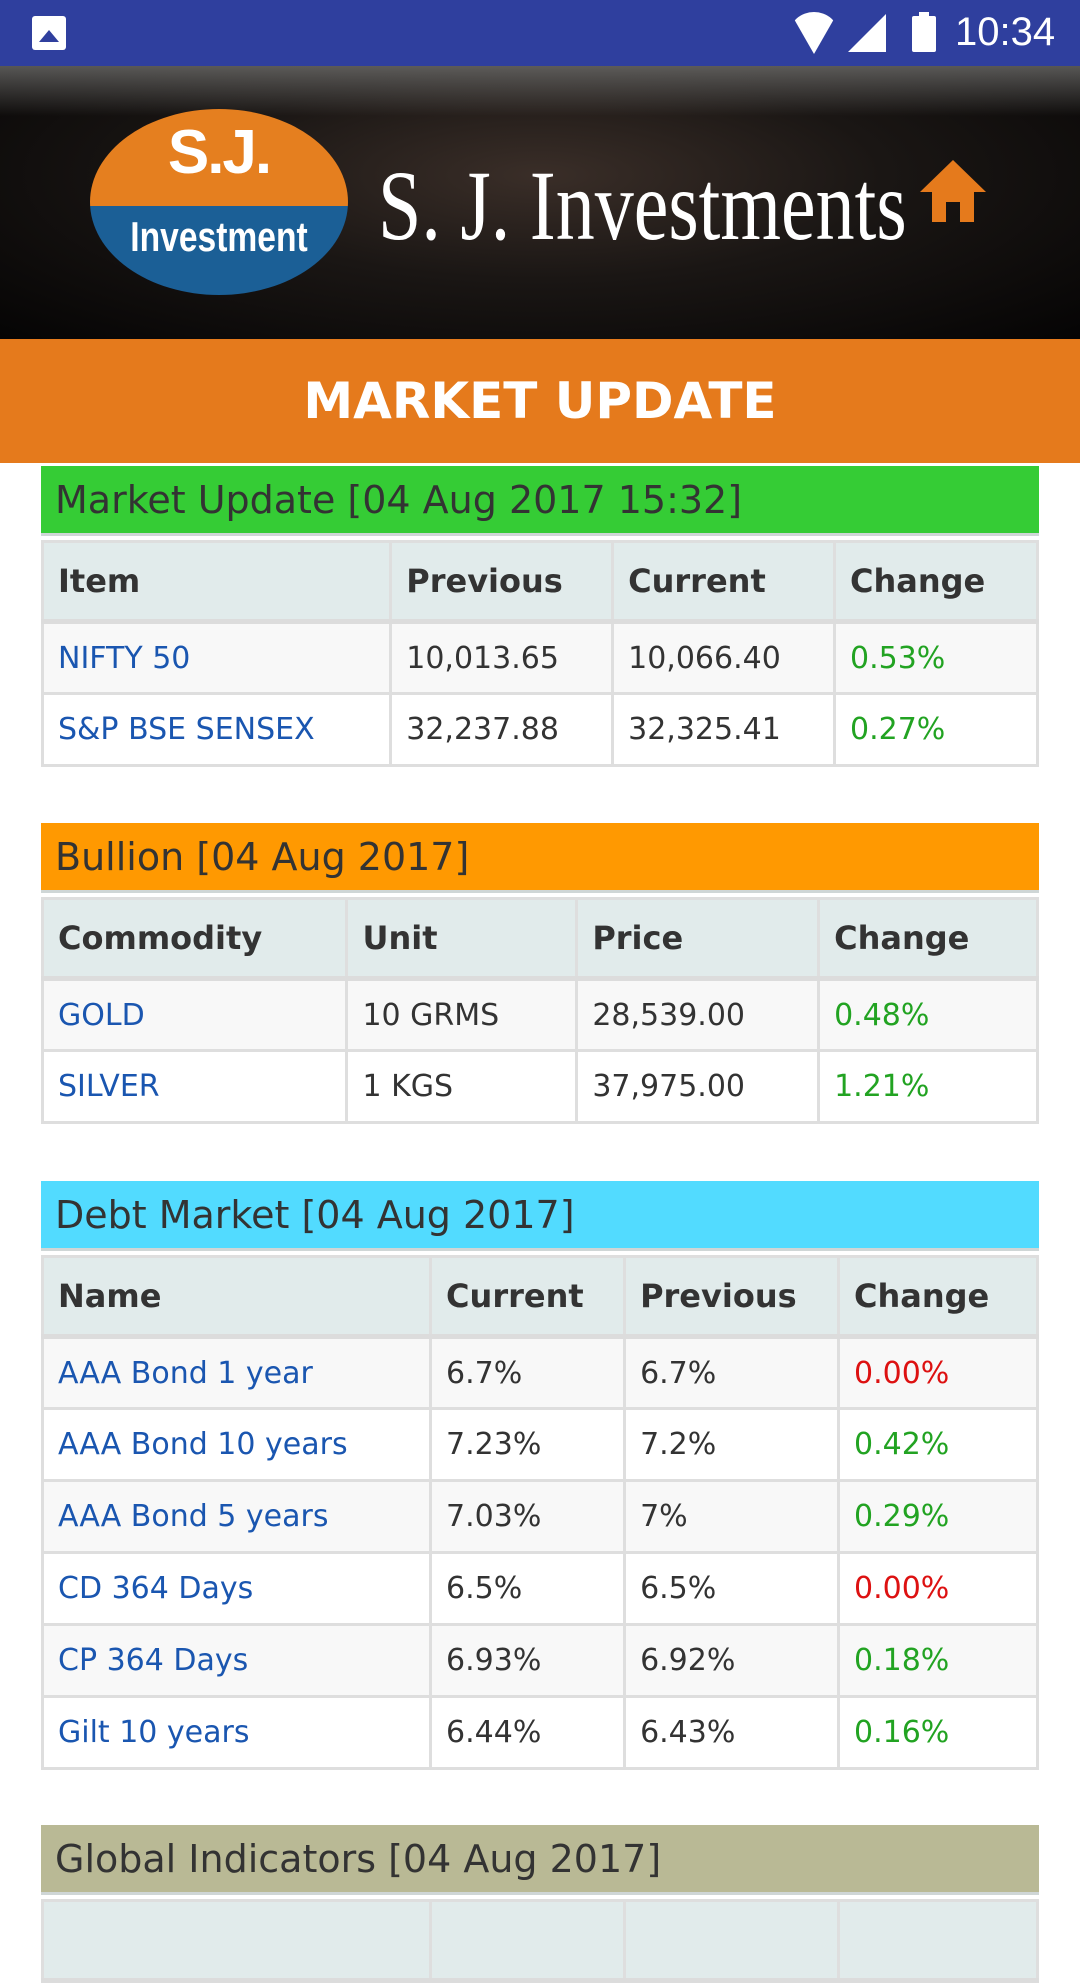 The height and width of the screenshot is (1983, 1080). What do you see at coordinates (528, 1372) in the screenshot?
I see `current-value: 6.7%` at bounding box center [528, 1372].